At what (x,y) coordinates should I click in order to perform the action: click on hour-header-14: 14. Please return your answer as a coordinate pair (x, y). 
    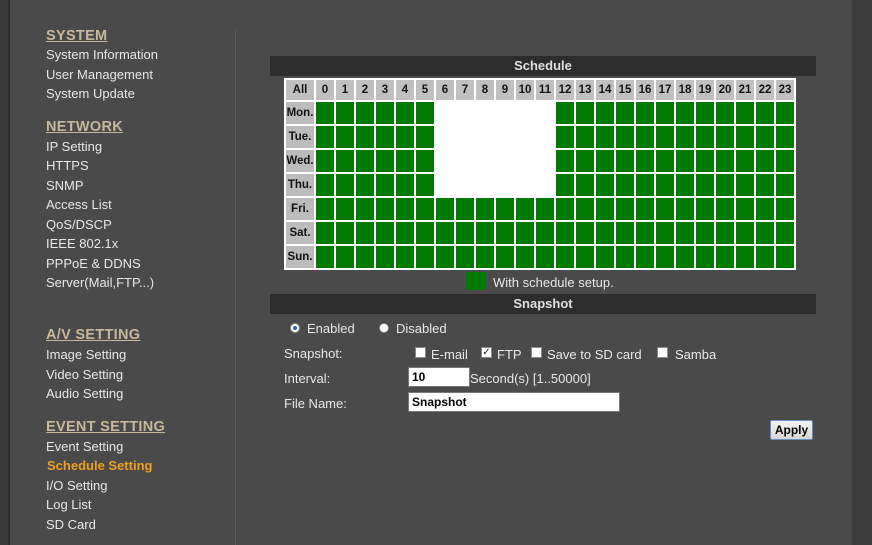
    Looking at the image, I should click on (605, 90).